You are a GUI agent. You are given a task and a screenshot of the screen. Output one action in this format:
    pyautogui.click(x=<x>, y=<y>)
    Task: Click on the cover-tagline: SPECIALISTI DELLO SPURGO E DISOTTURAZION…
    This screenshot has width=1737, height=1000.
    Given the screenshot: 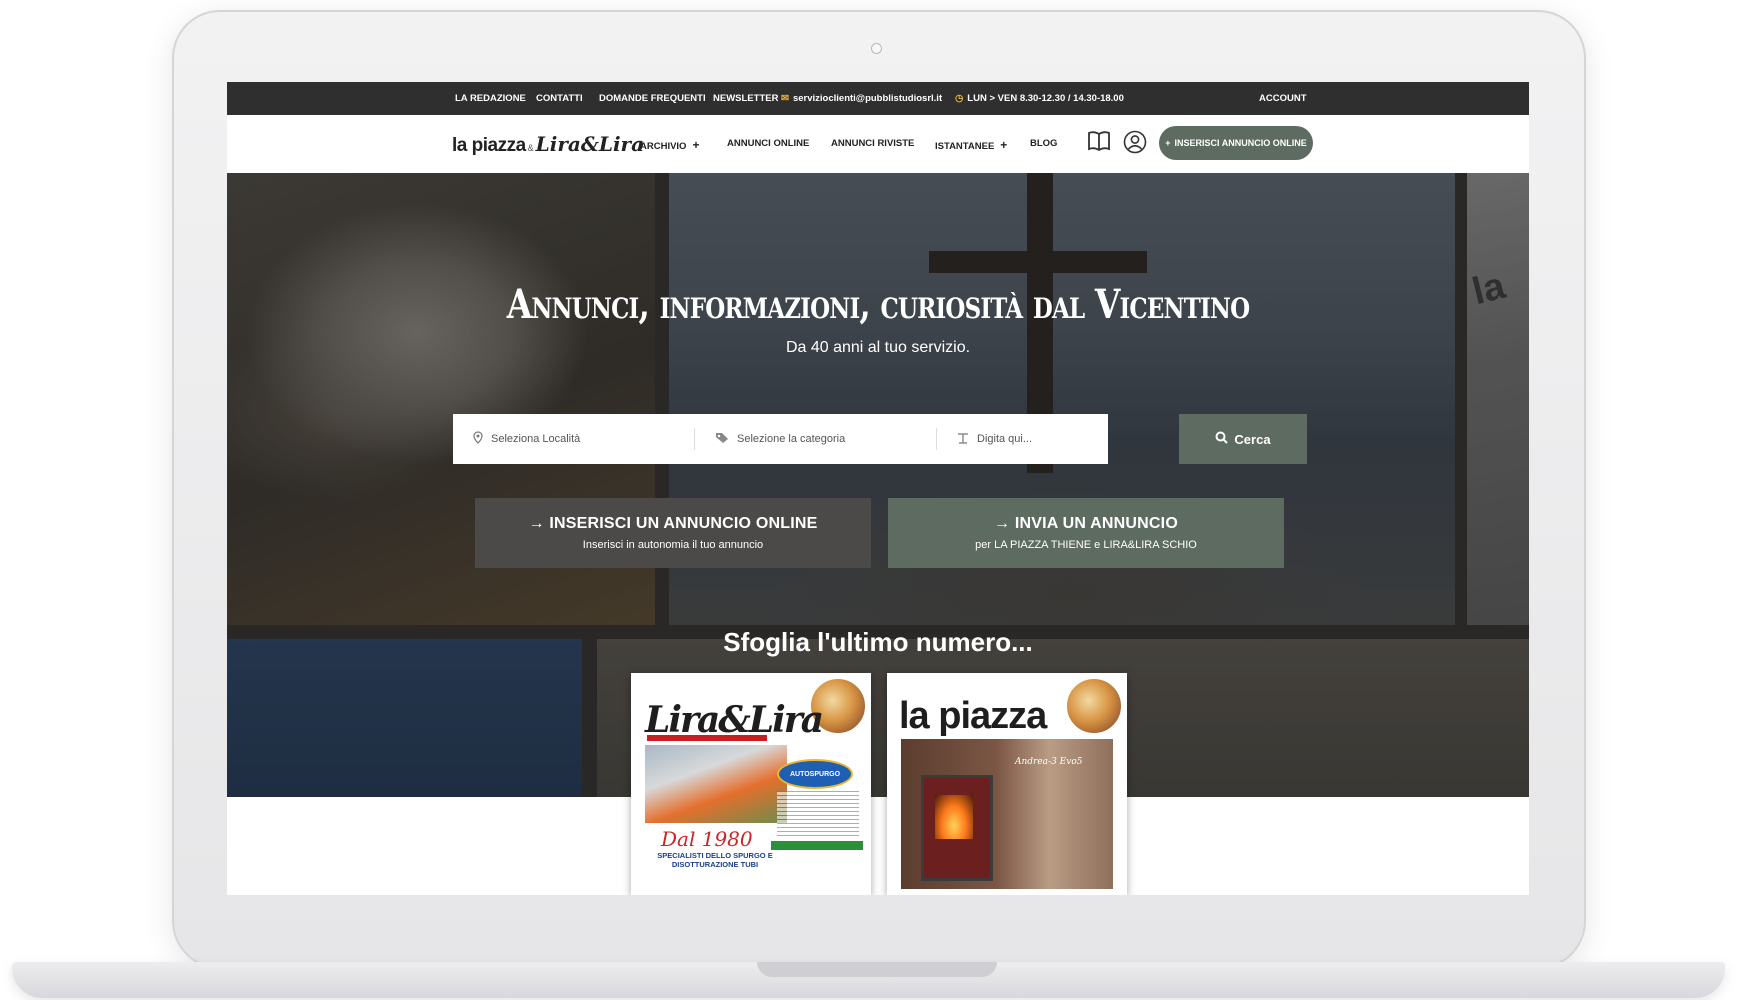 What is the action you would take?
    pyautogui.click(x=715, y=860)
    